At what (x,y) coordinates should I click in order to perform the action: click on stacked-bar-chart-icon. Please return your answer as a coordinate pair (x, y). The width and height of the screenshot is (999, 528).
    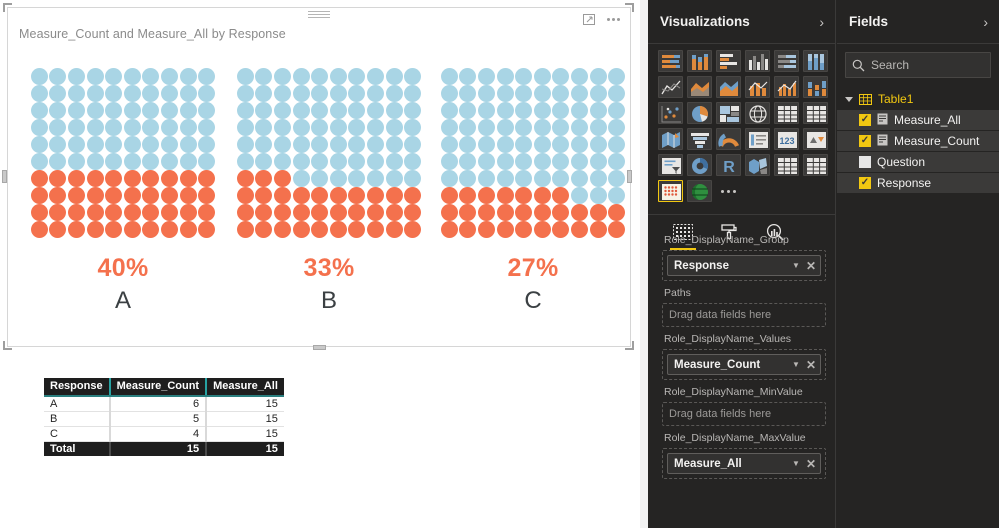
    Looking at the image, I should click on (670, 61).